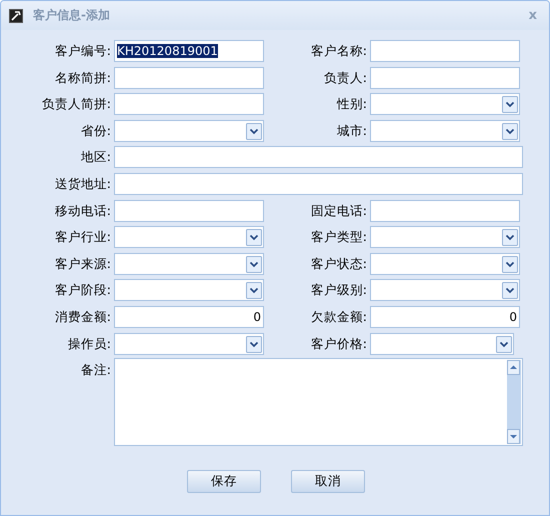  What do you see at coordinates (351, 131) in the screenshot?
I see `field-label: 城市:` at bounding box center [351, 131].